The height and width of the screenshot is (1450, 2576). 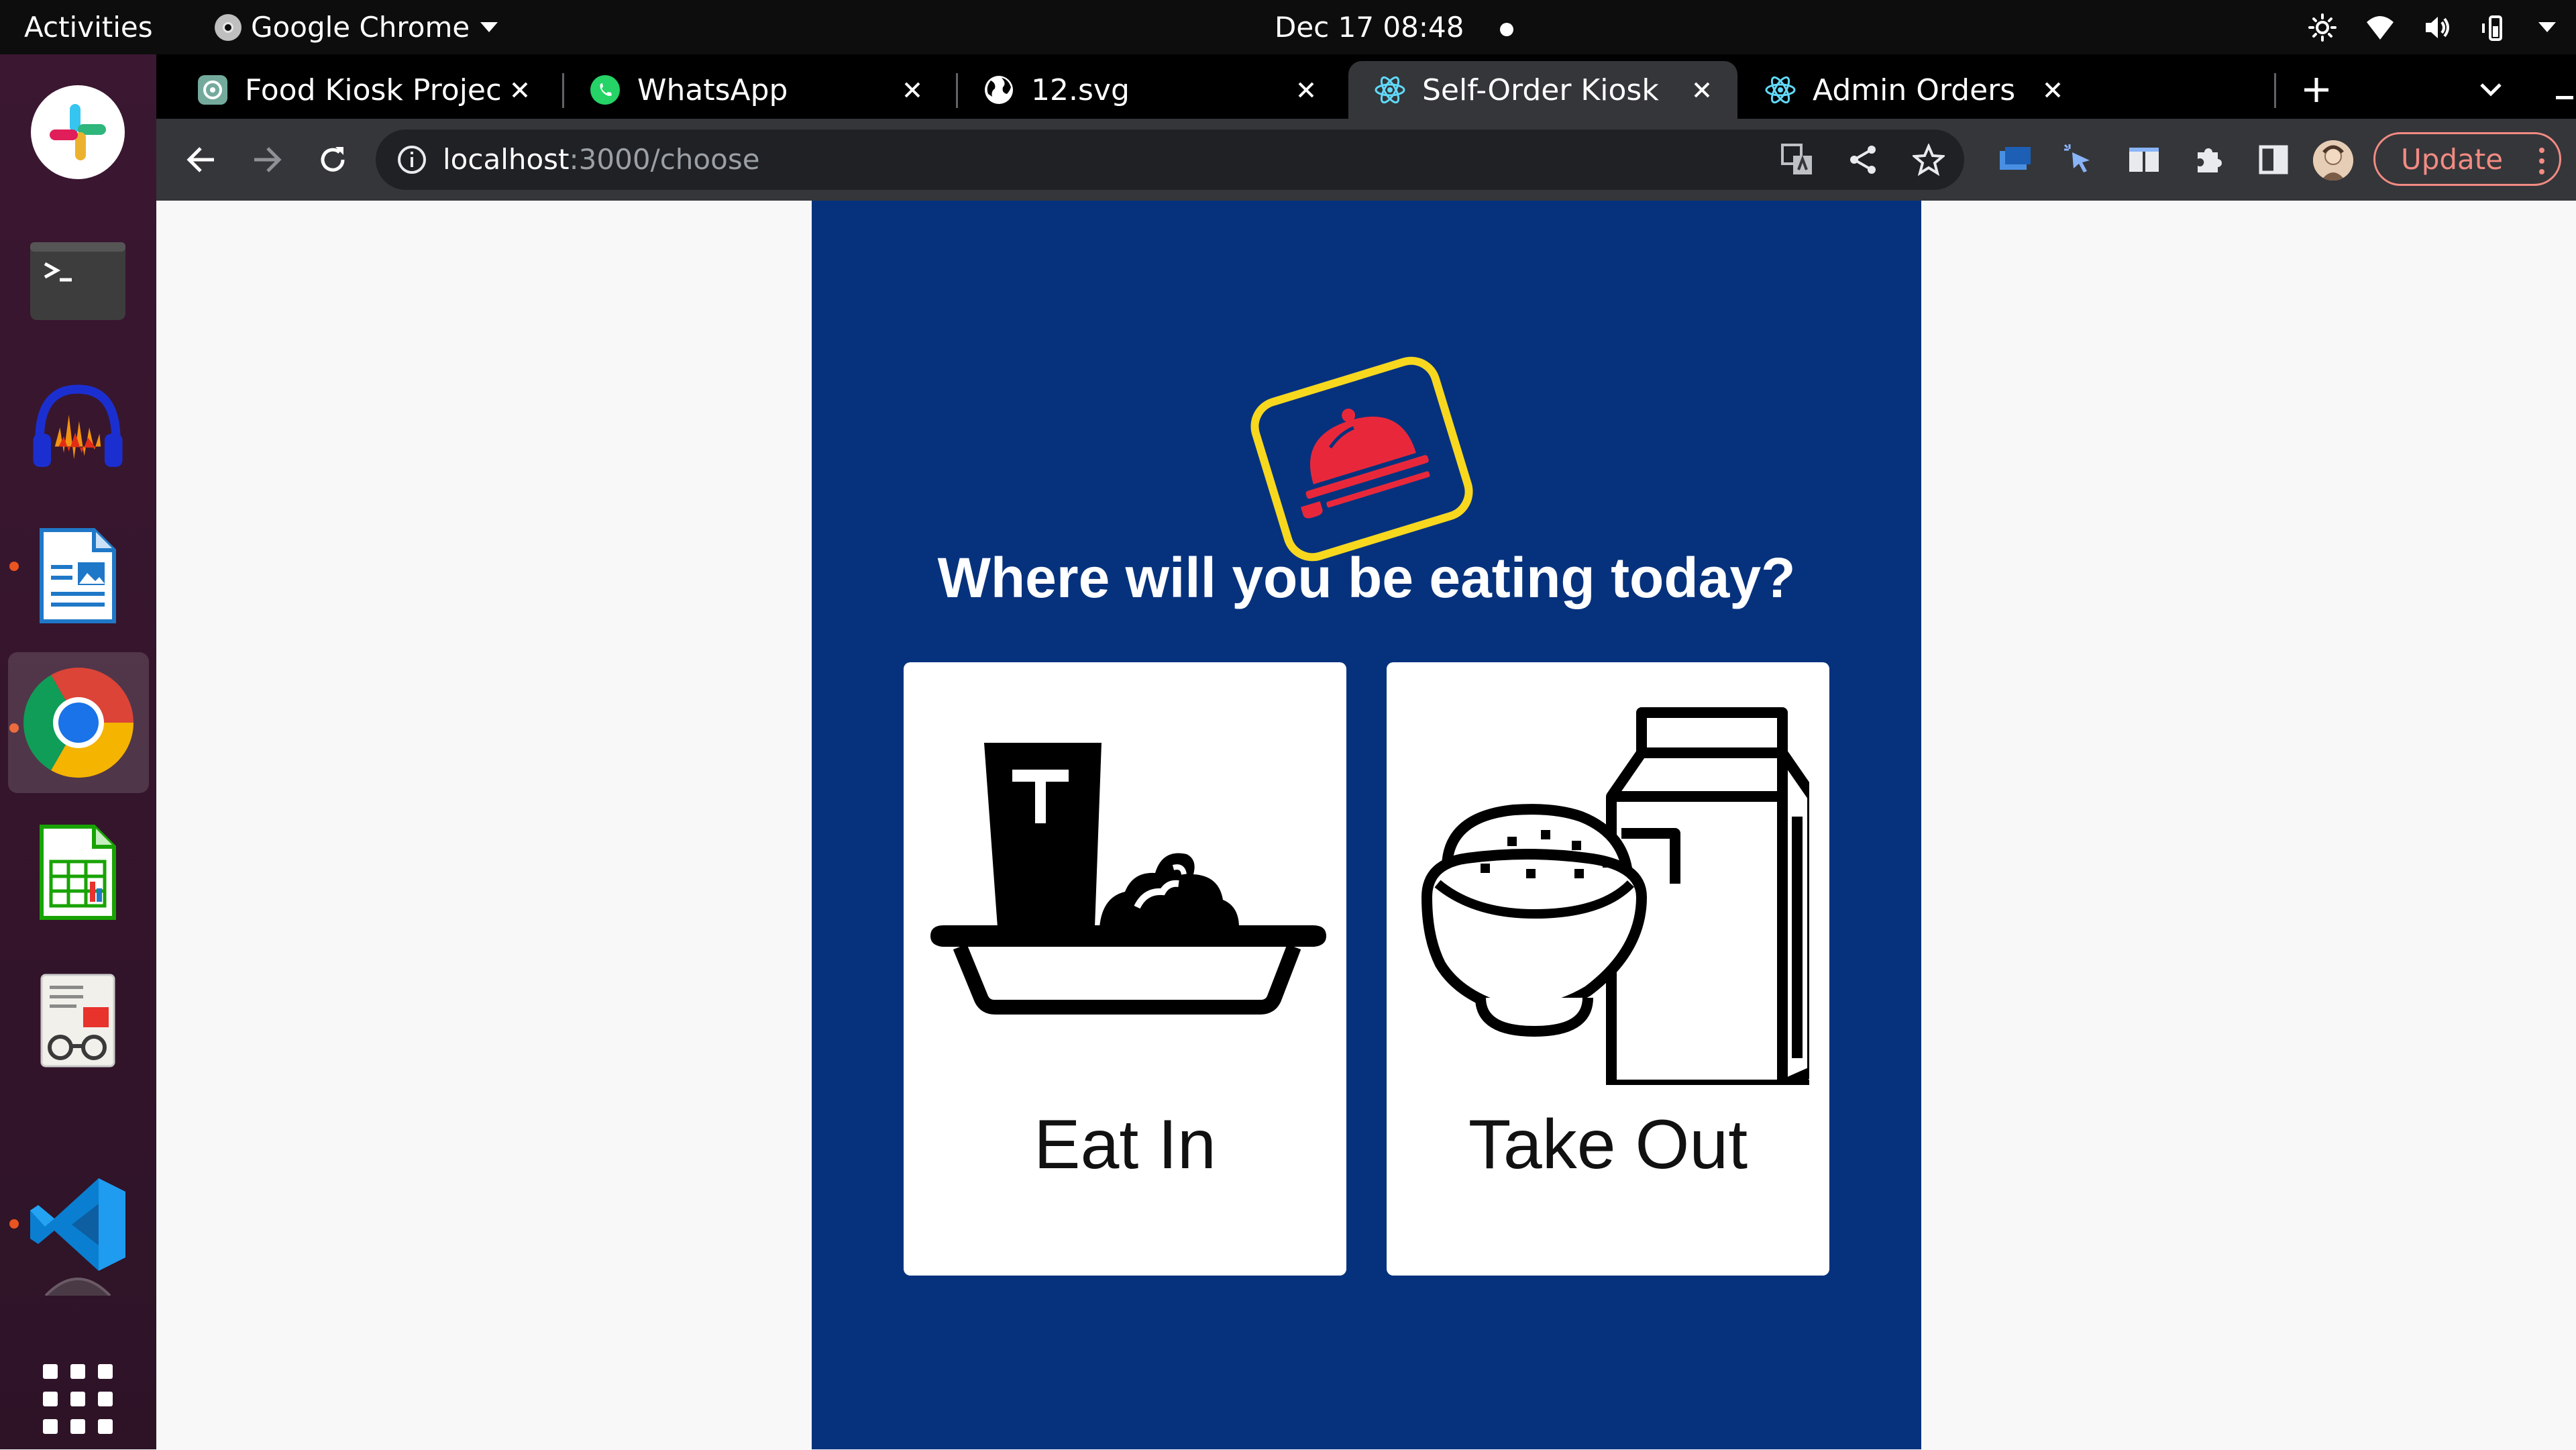 I want to click on puzzle-piece-icon, so click(x=2210, y=160).